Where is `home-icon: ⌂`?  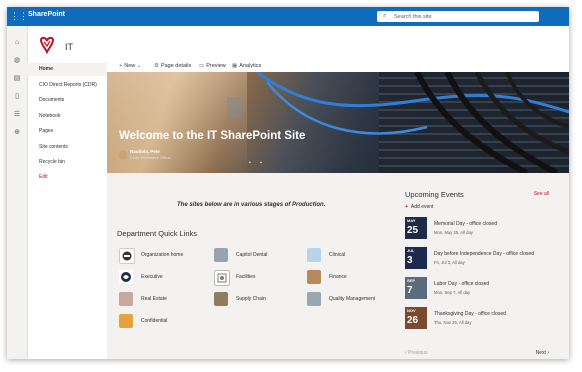 home-icon: ⌂ is located at coordinates (17, 43).